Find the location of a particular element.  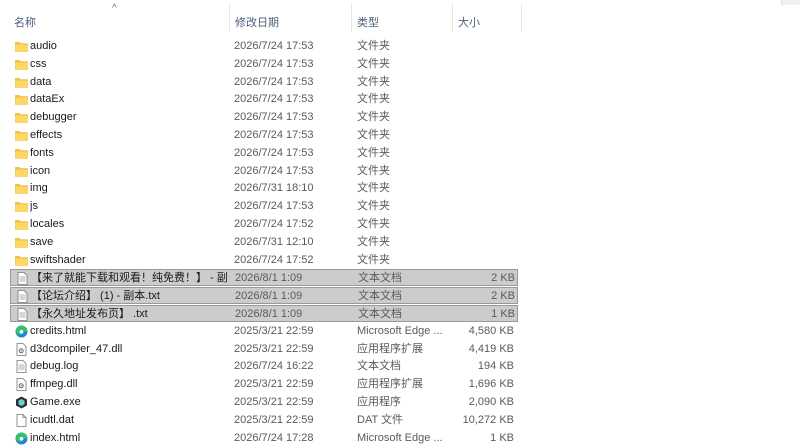

file-name: credits.html is located at coordinates (58, 330).